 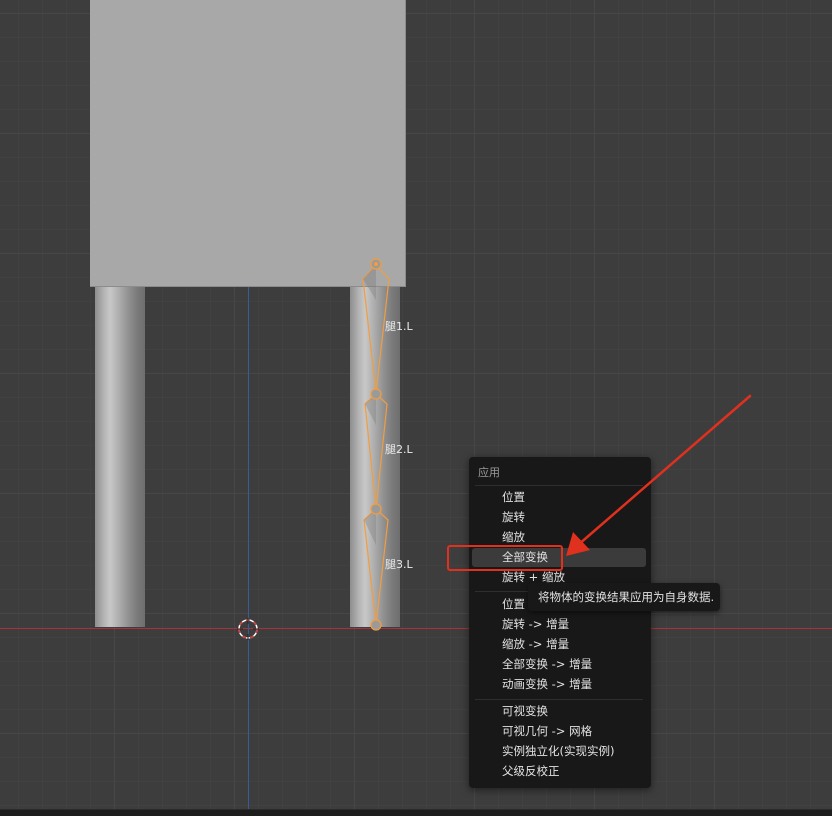 I want to click on menu-item-visual-geometry-to-mesh: 可视几何 -> 网格, so click(x=559, y=731).